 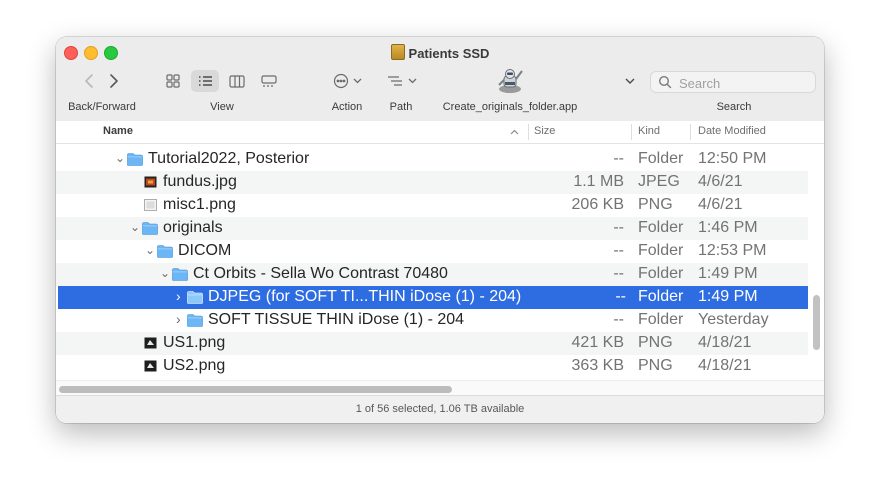 I want to click on action-label: Action, so click(x=347, y=107).